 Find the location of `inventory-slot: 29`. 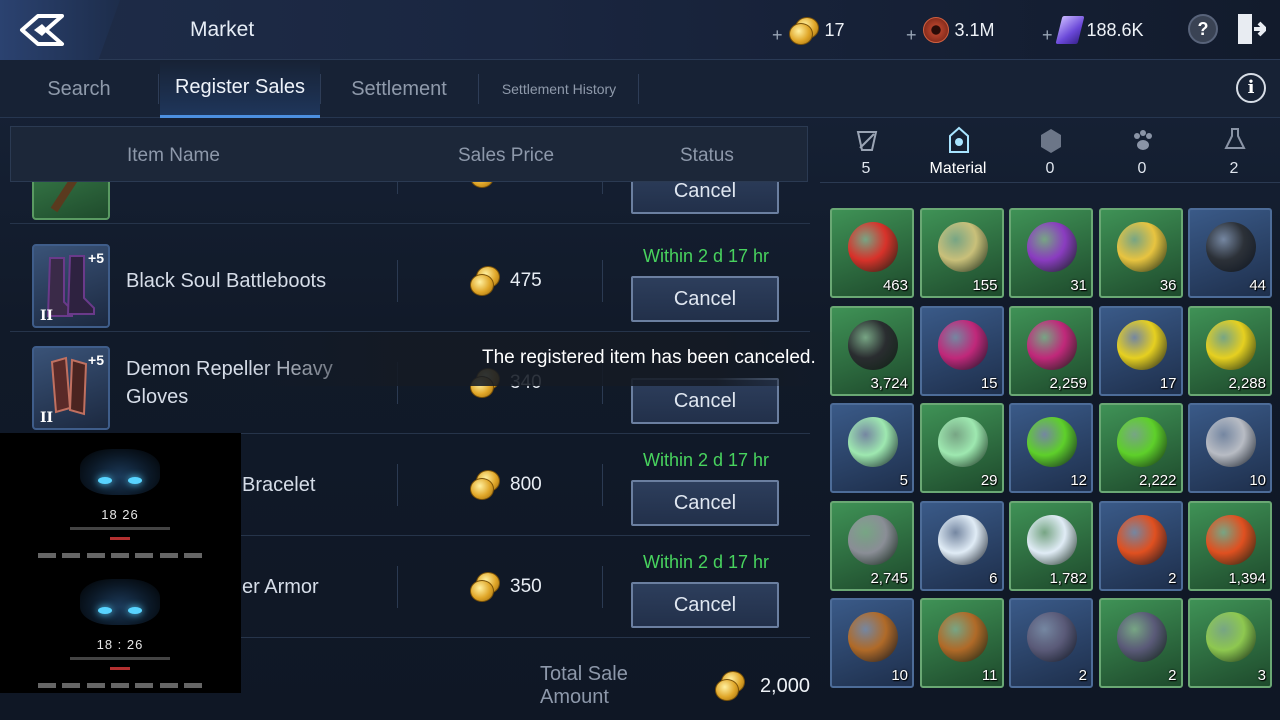

inventory-slot: 29 is located at coordinates (961, 448).